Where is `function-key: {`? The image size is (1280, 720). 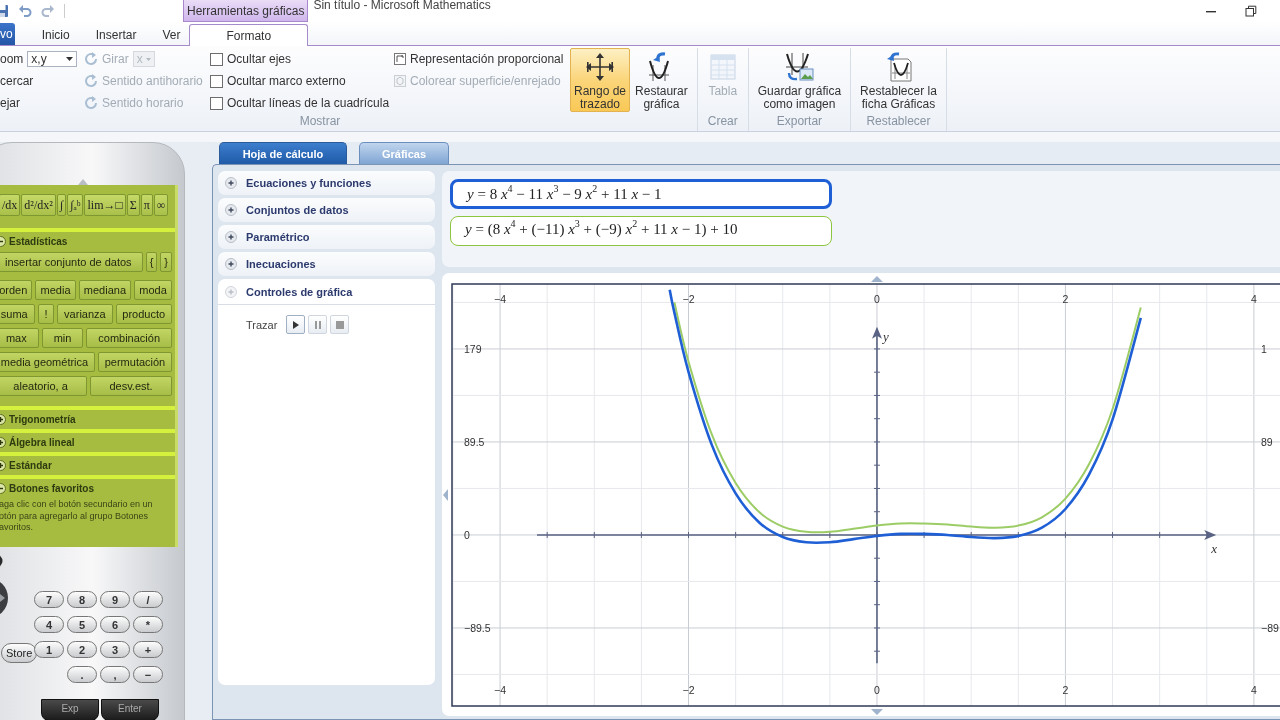
function-key: { is located at coordinates (151, 262).